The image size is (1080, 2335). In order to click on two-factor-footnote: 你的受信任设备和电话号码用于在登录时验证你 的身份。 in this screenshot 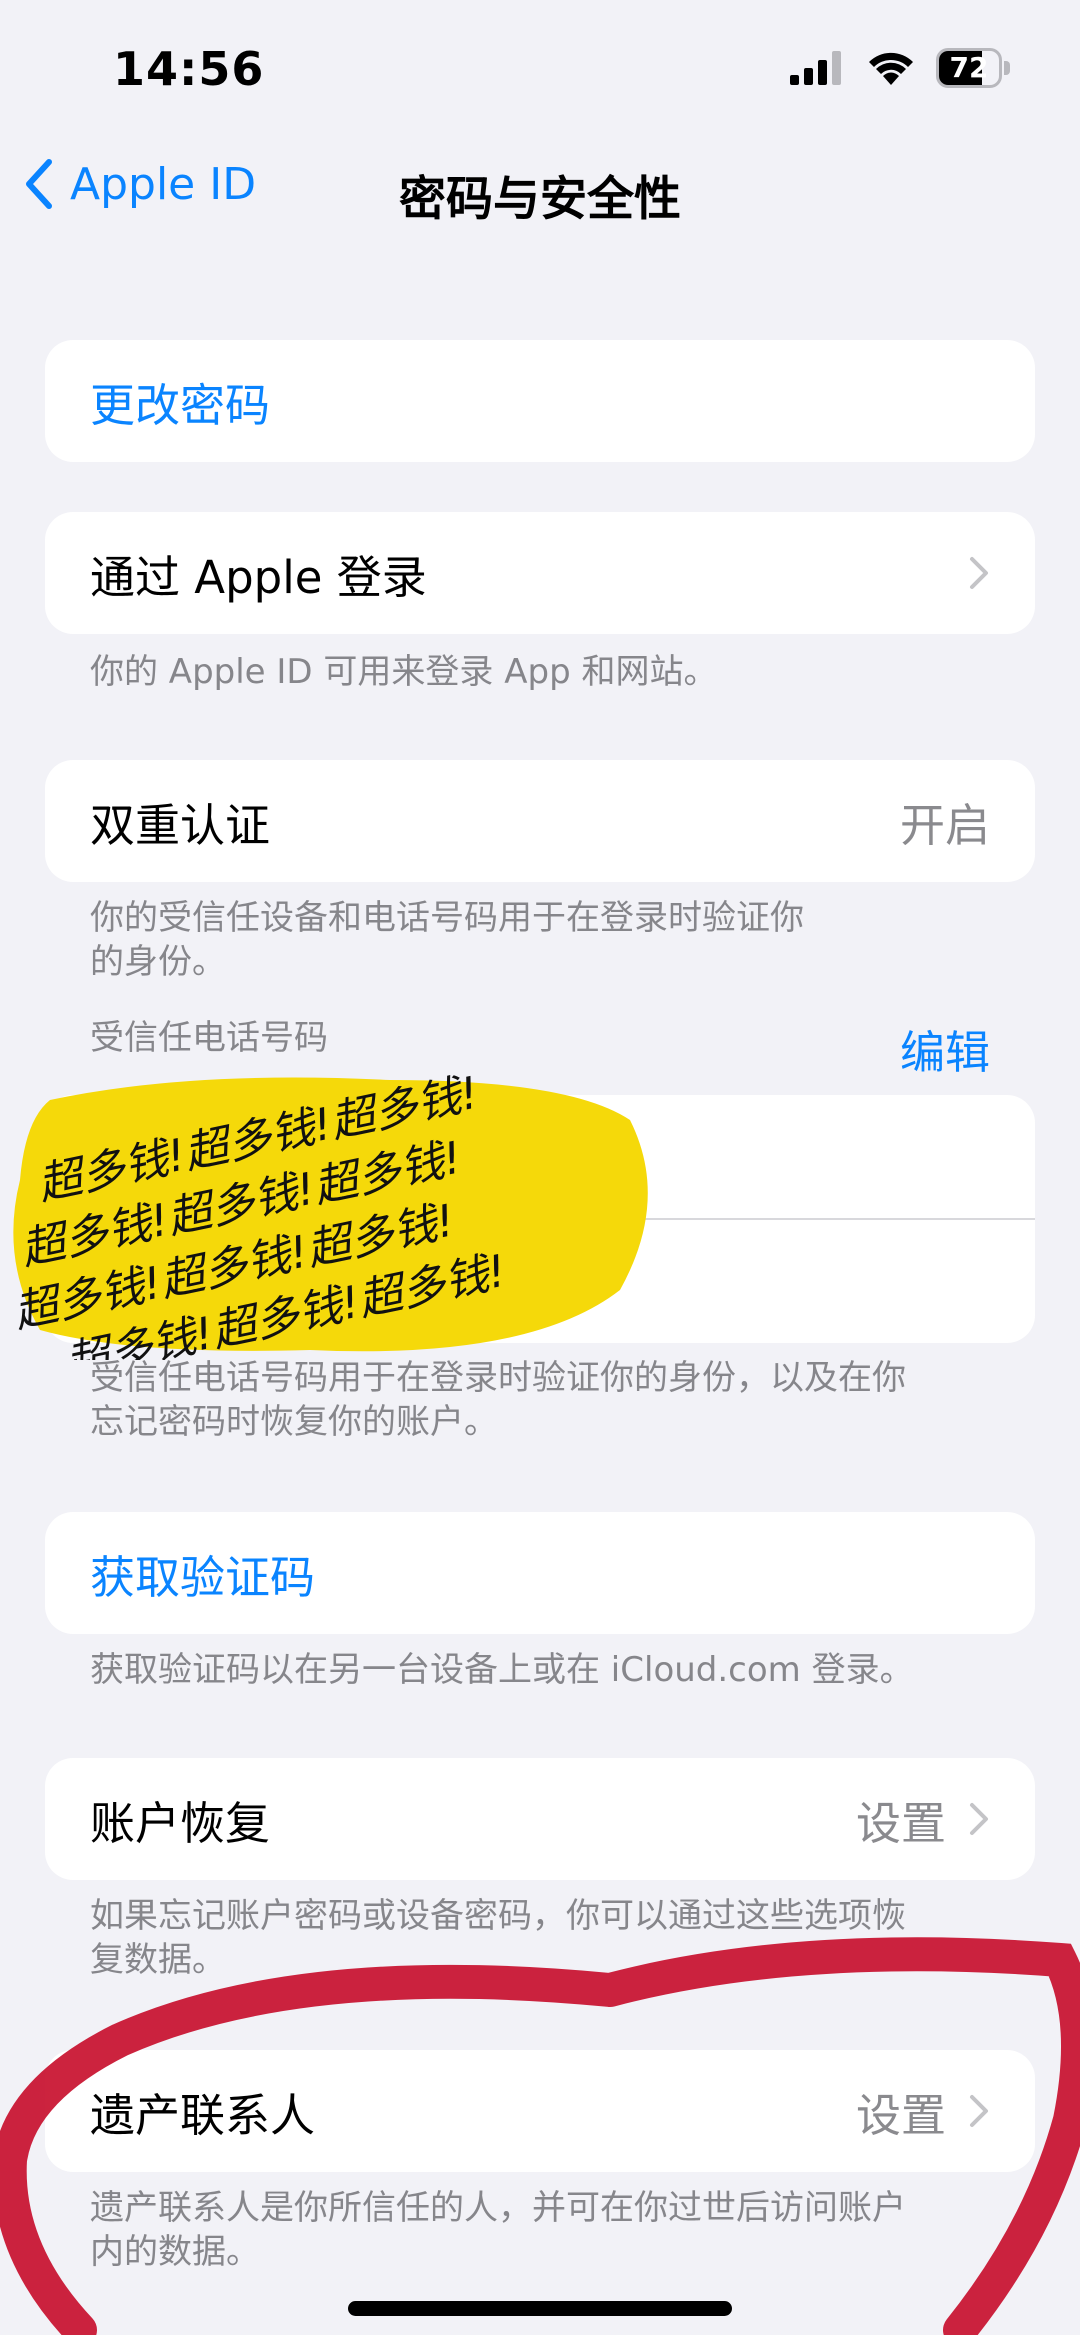, I will do `click(540, 940)`.